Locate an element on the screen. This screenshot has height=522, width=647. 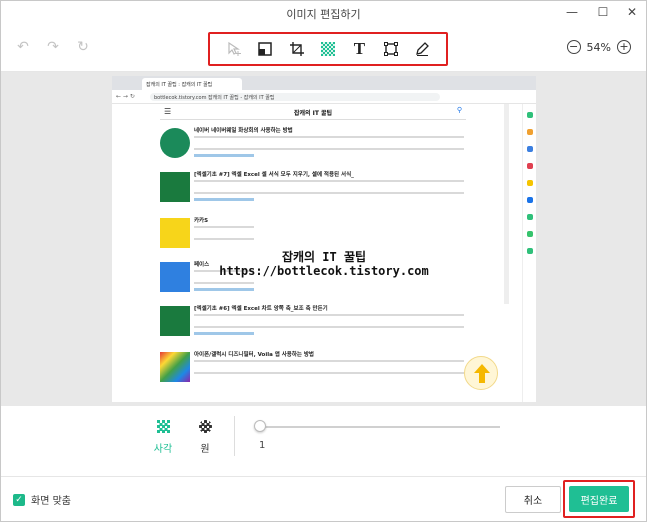
slider-value: 1 is located at coordinates (262, 445).